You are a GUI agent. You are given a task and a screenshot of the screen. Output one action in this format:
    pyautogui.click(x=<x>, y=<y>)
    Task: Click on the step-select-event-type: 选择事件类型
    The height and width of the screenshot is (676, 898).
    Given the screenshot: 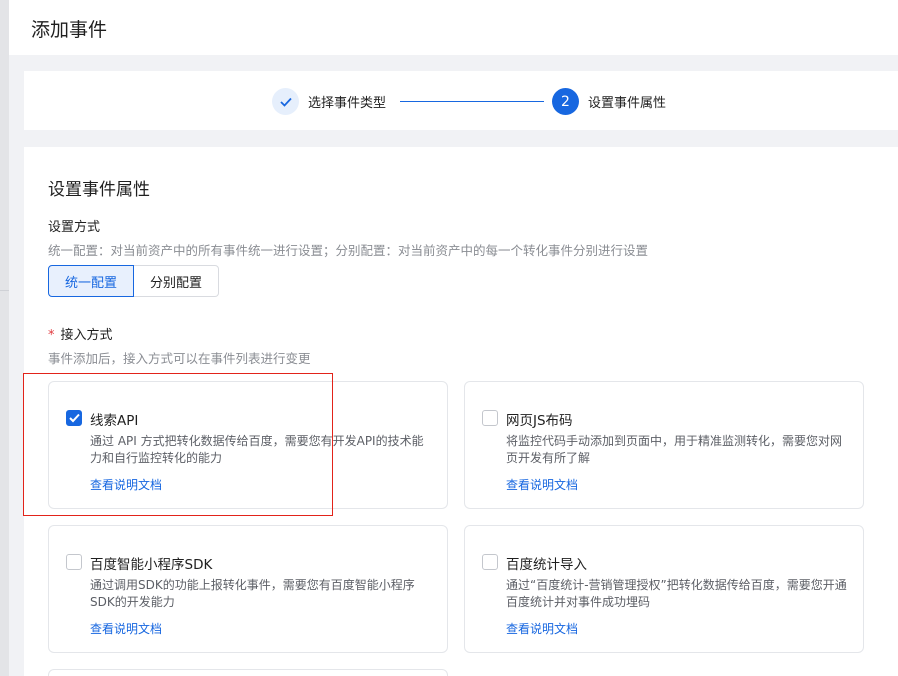 What is the action you would take?
    pyautogui.click(x=329, y=101)
    